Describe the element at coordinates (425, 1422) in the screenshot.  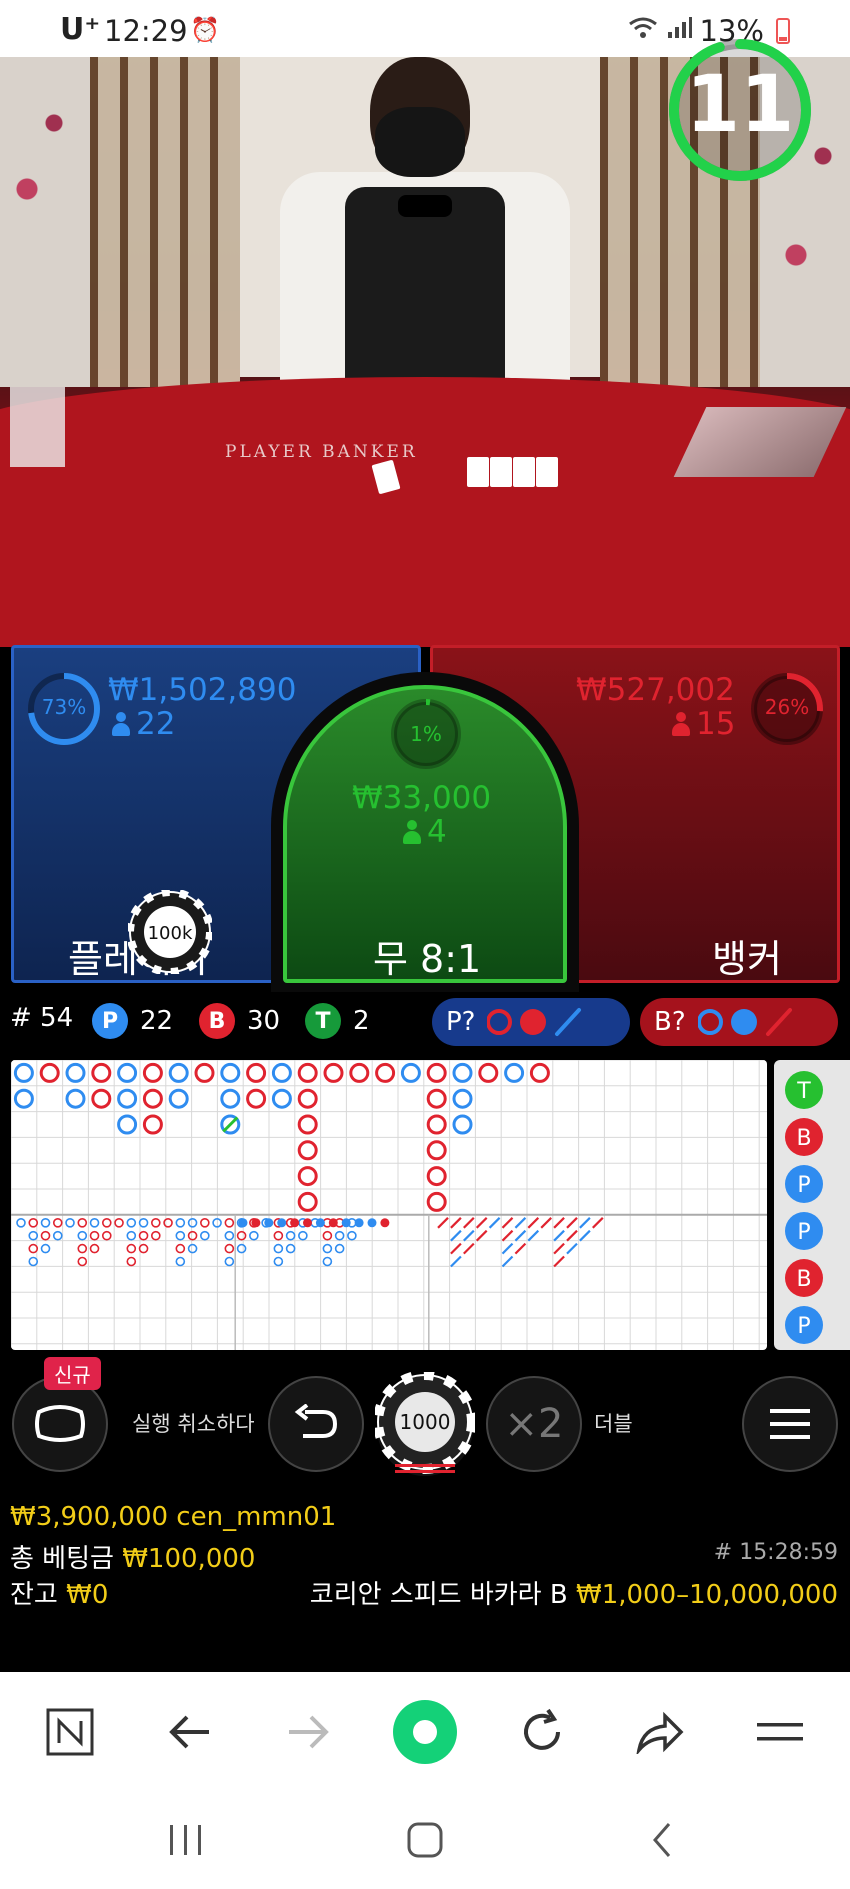
I see `chip-value: 1000` at that location.